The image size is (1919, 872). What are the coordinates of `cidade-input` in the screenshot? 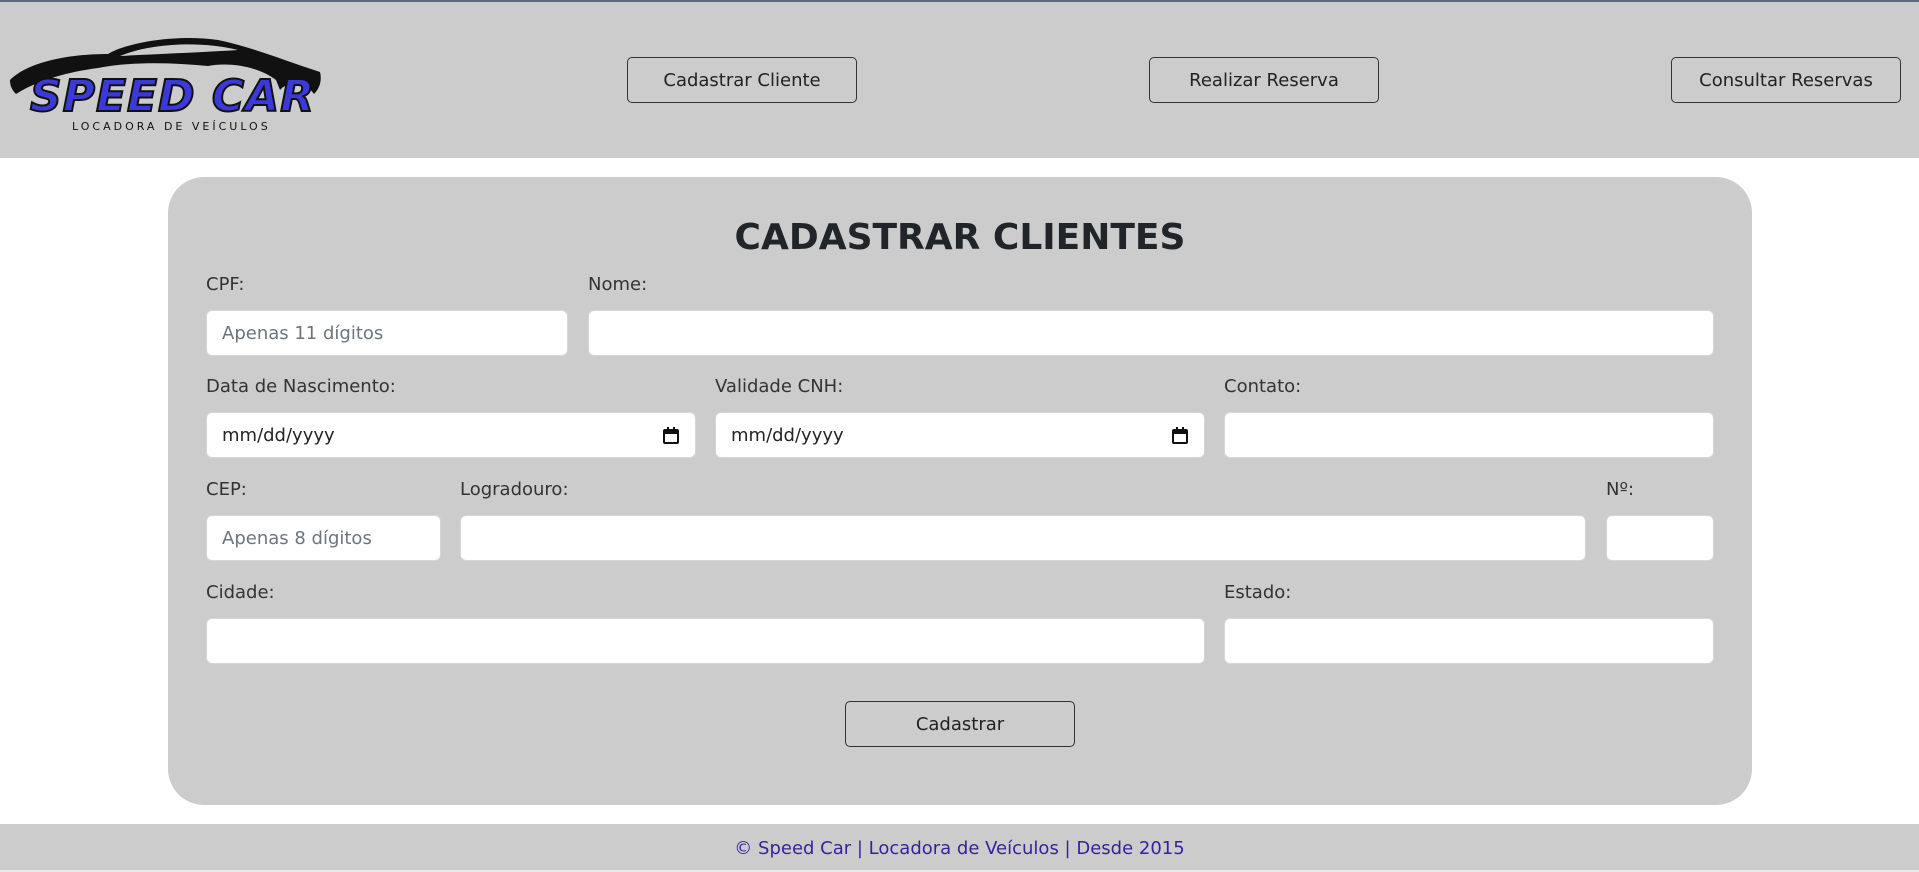 It's located at (705, 641).